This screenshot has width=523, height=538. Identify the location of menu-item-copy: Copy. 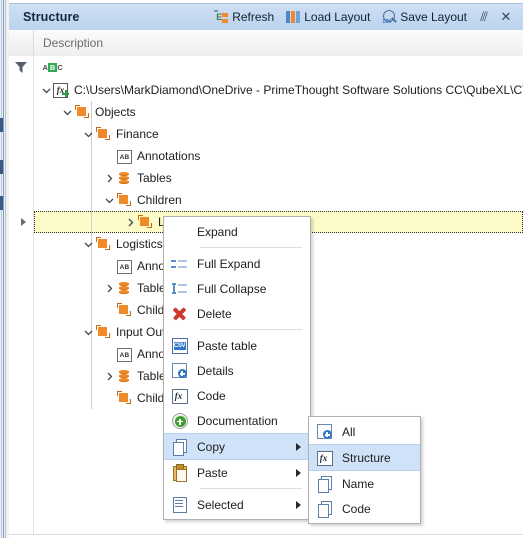
(237, 446).